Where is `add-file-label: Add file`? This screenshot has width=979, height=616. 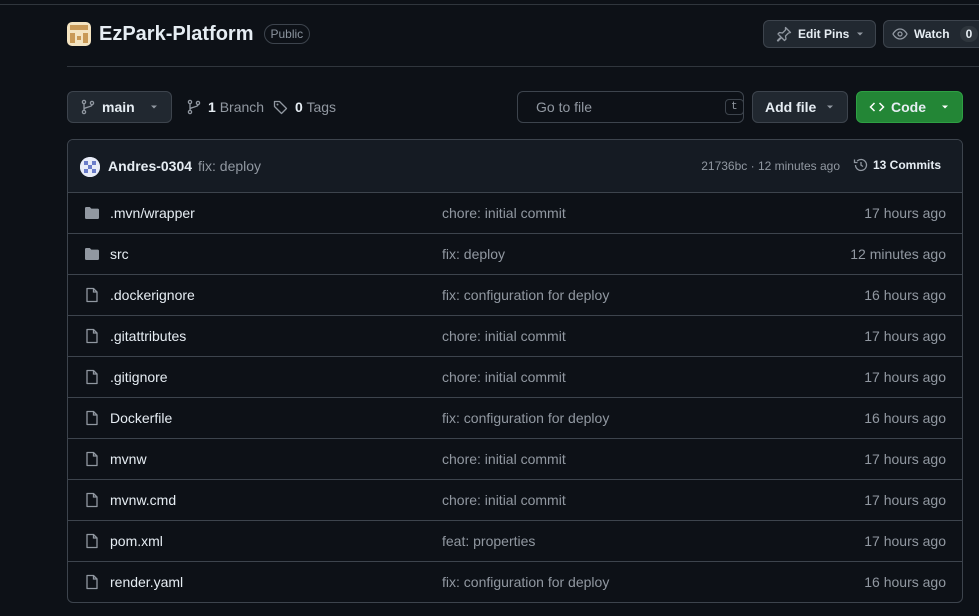
add-file-label: Add file is located at coordinates (791, 107).